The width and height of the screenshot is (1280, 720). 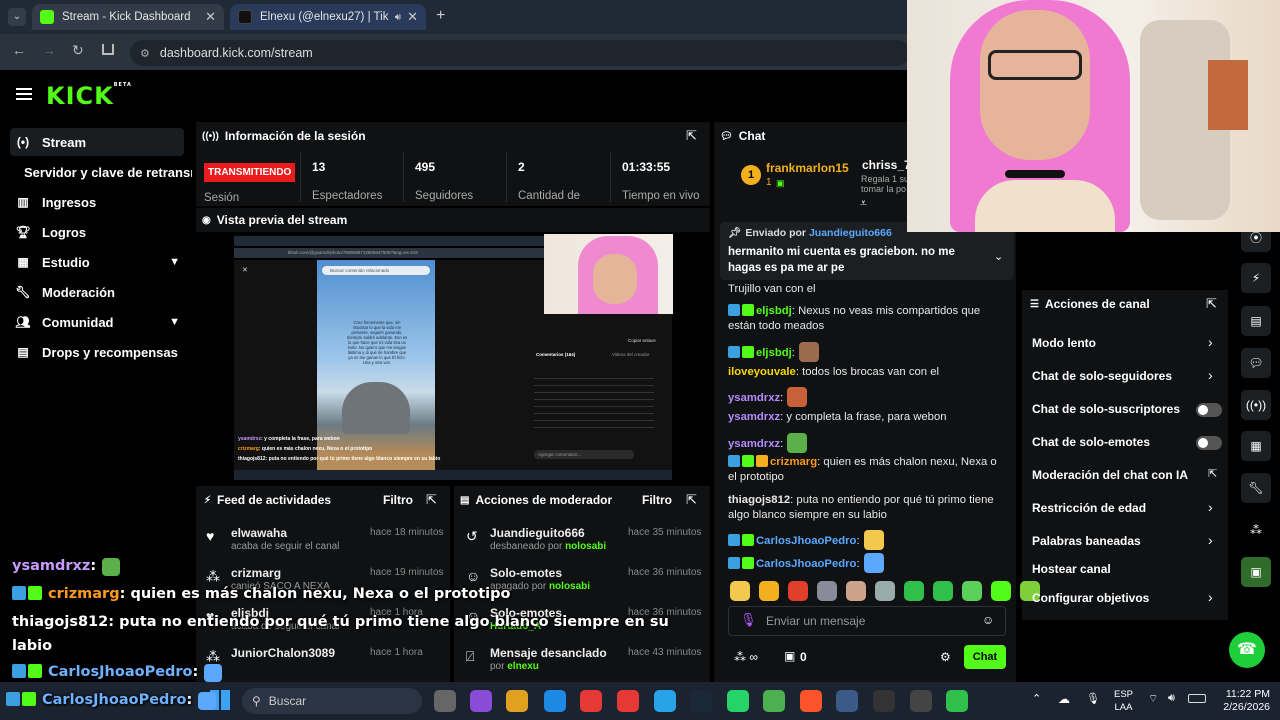 I want to click on pinned-by-user: Juandieguito666, so click(x=850, y=233).